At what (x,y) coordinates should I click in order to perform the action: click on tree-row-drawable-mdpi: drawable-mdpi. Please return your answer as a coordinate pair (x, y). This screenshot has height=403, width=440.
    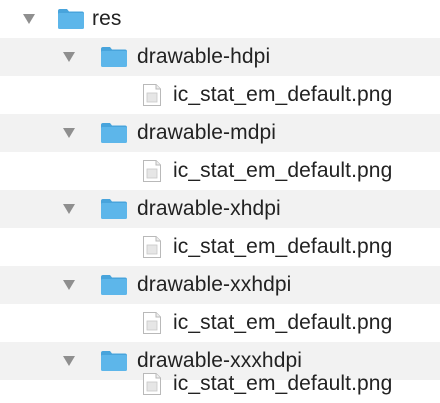
    Looking at the image, I should click on (220, 133).